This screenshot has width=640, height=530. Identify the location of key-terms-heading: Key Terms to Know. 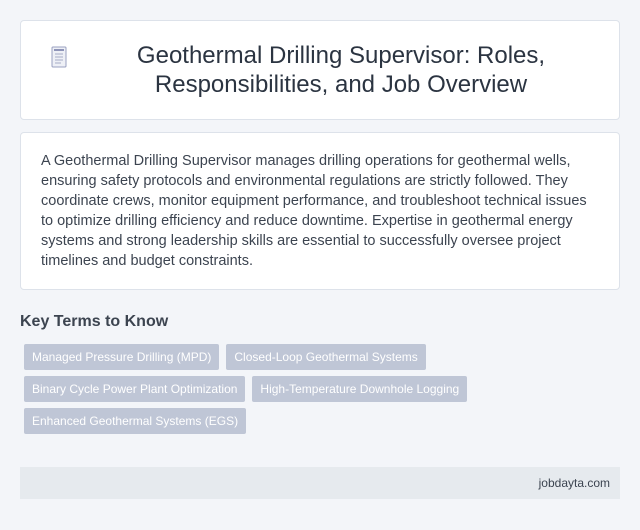
(94, 321).